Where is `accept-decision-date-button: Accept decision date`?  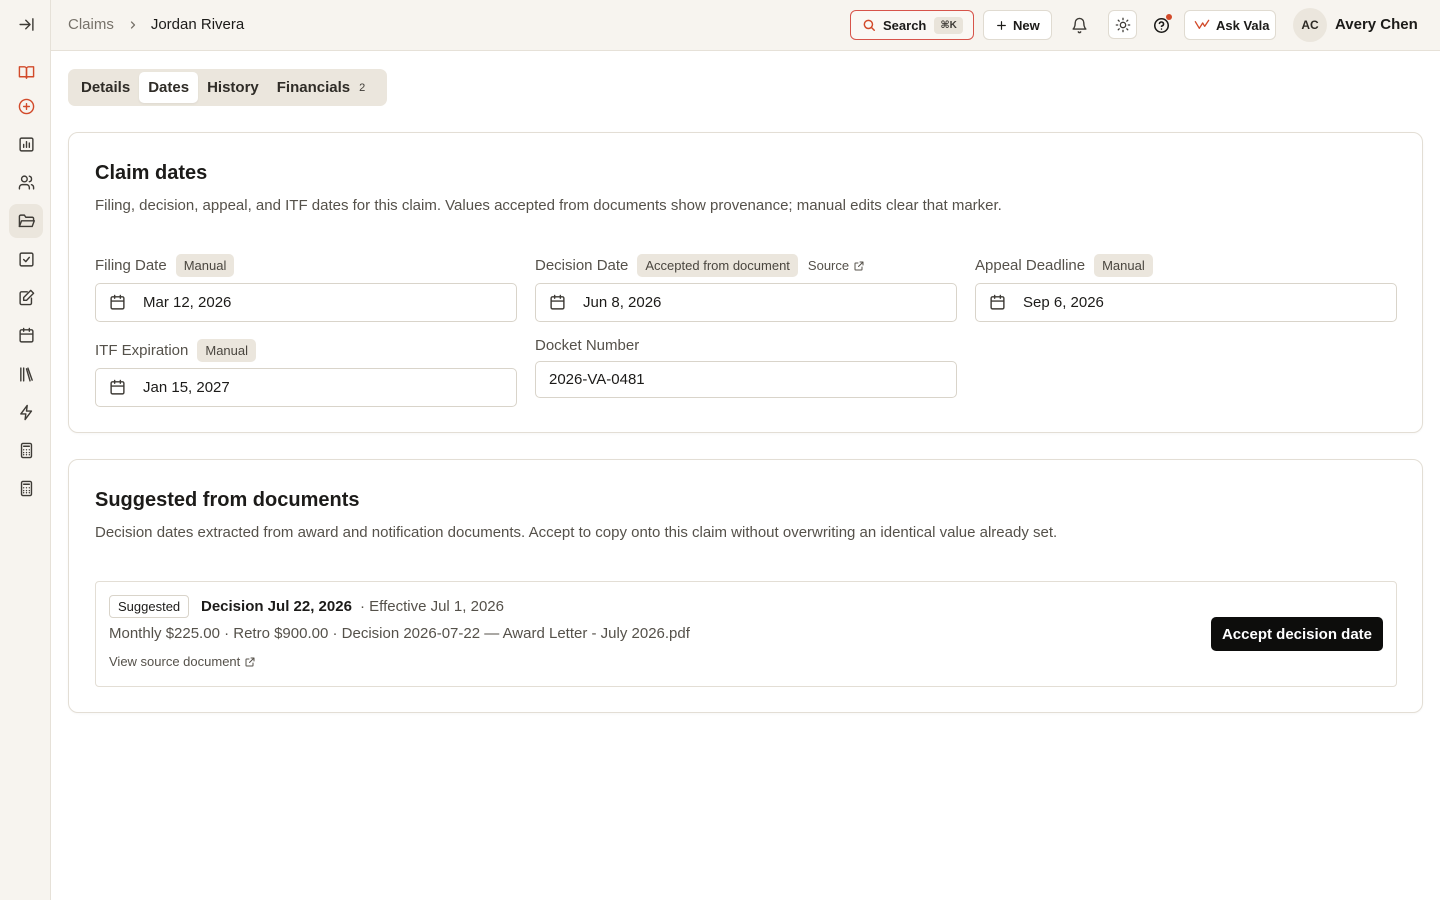
accept-decision-date-button: Accept decision date is located at coordinates (1297, 634).